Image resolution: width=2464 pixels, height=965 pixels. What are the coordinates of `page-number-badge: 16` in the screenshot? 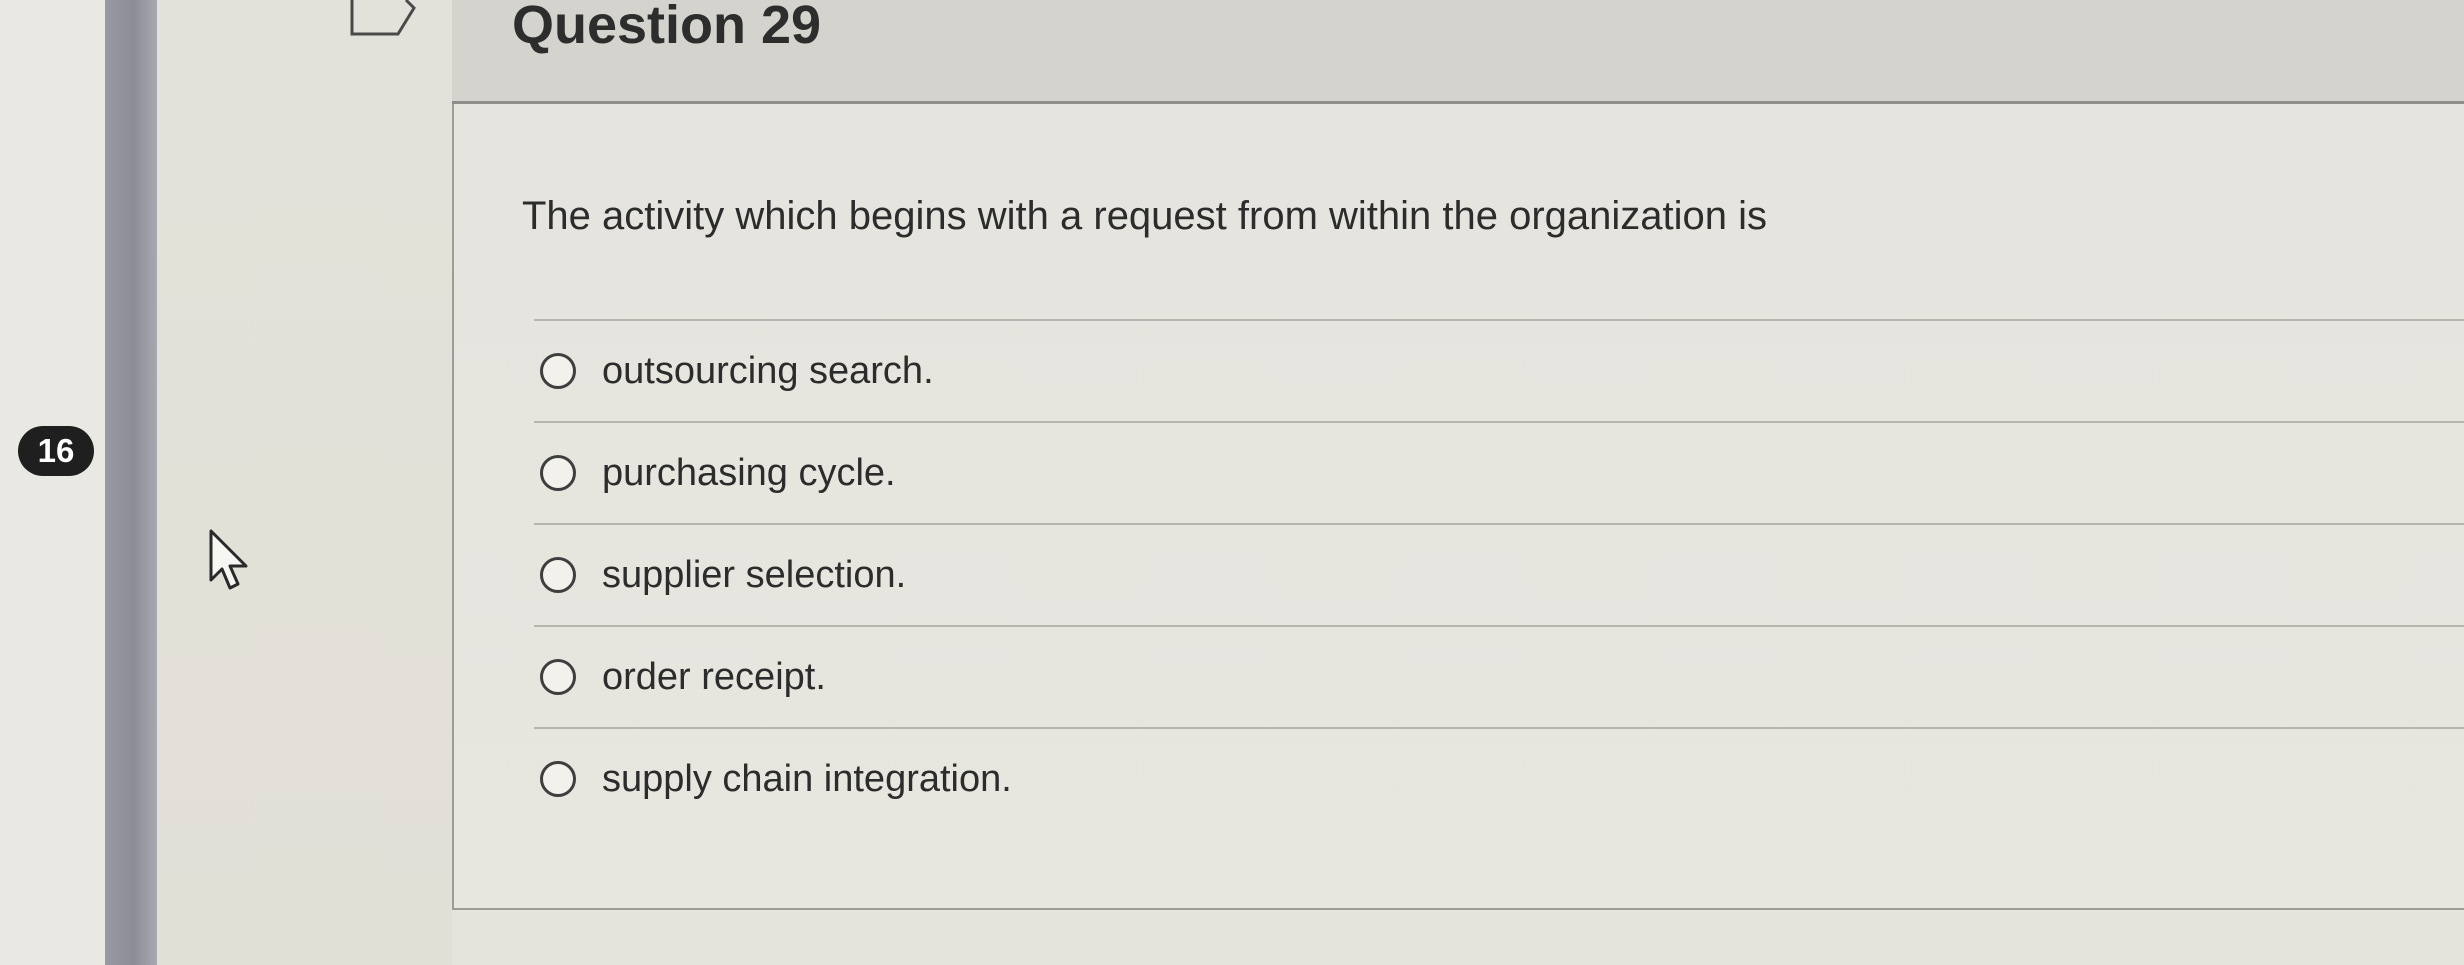 It's located at (56, 451).